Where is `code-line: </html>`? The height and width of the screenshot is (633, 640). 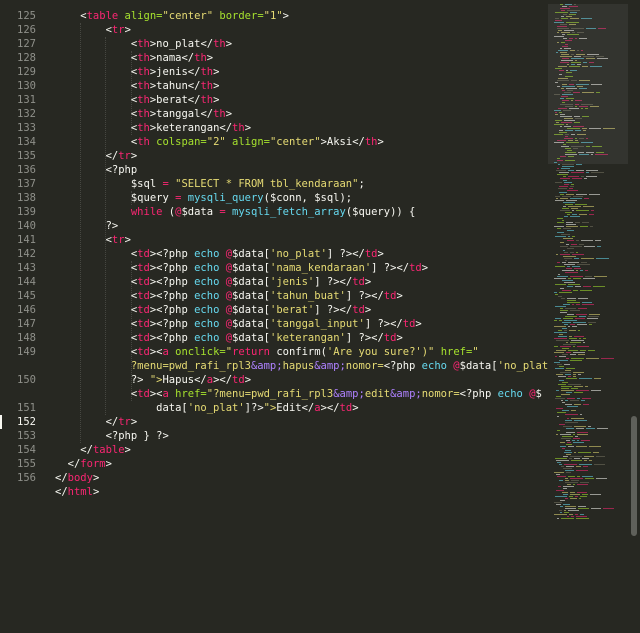
code-line: </html> is located at coordinates (77, 492).